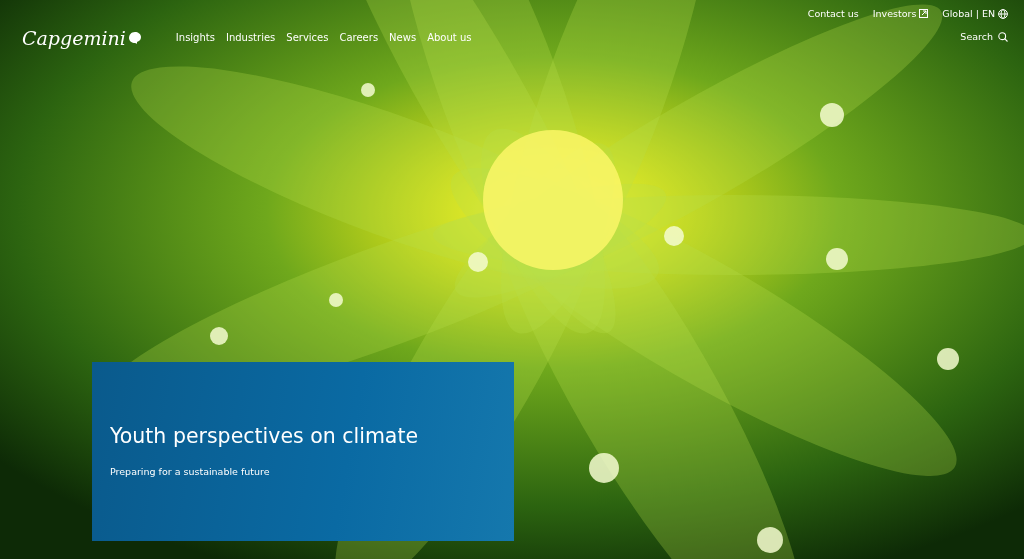  Describe the element at coordinates (833, 13) in the screenshot. I see `utility-link: Contact us` at that location.